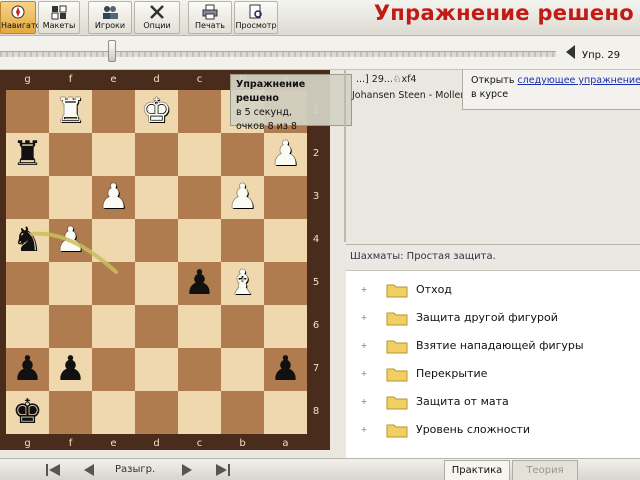  I want to click on square-b2, so click(242, 154).